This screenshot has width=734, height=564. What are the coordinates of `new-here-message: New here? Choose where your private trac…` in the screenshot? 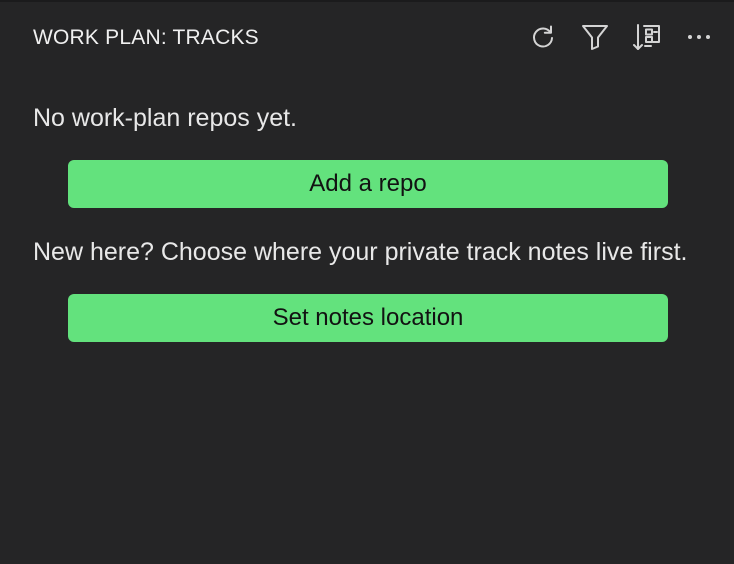 It's located at (360, 252).